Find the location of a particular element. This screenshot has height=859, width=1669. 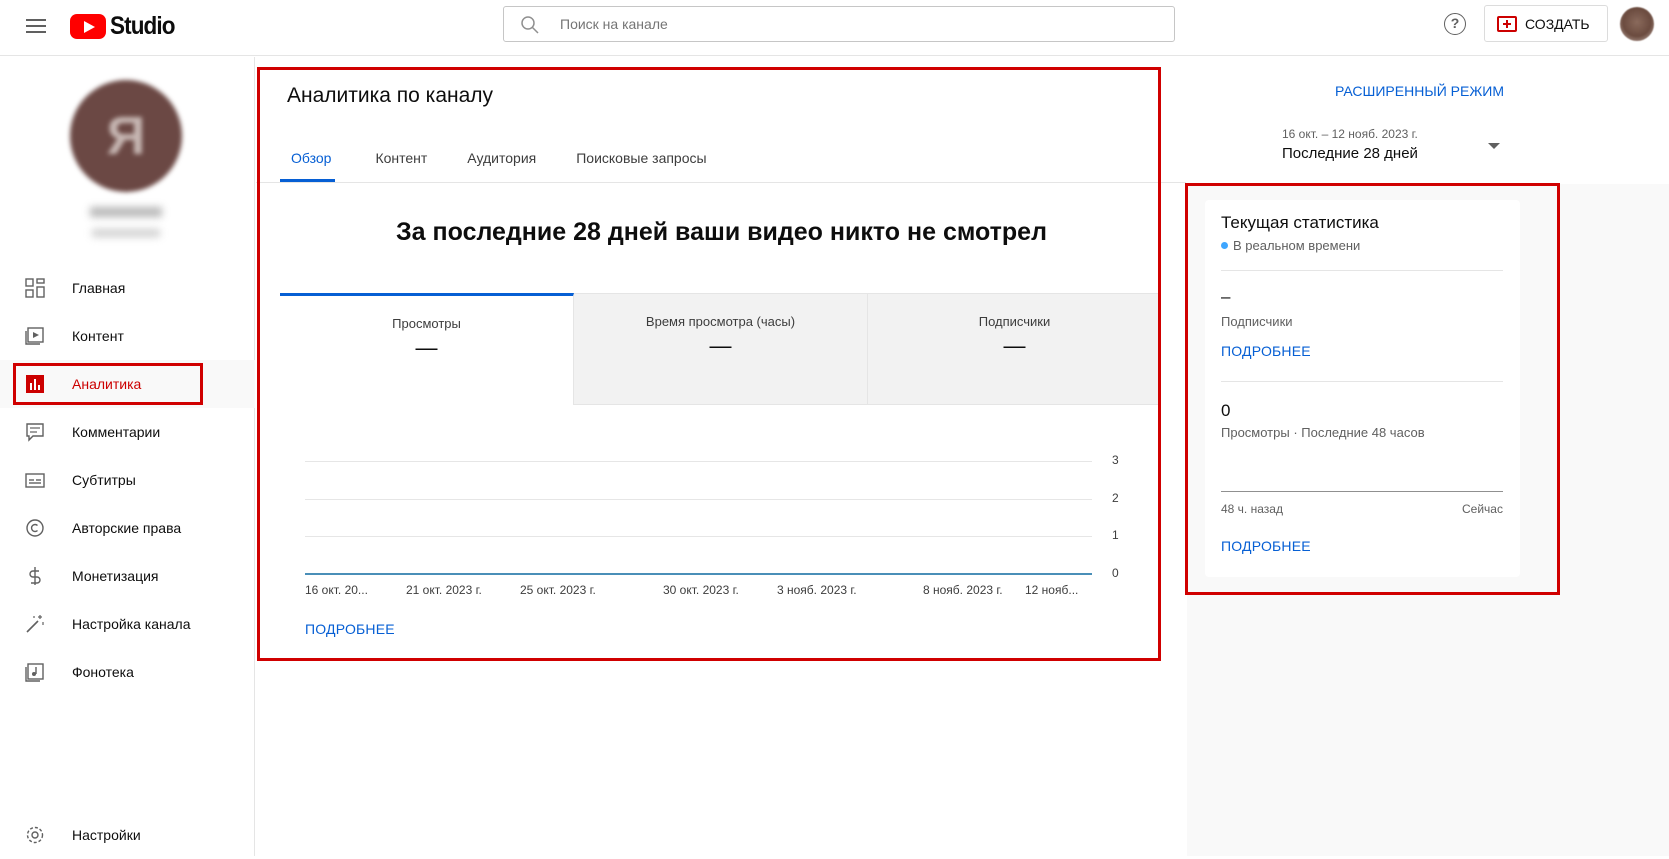

tab-audience: Аудитория is located at coordinates (501, 160).